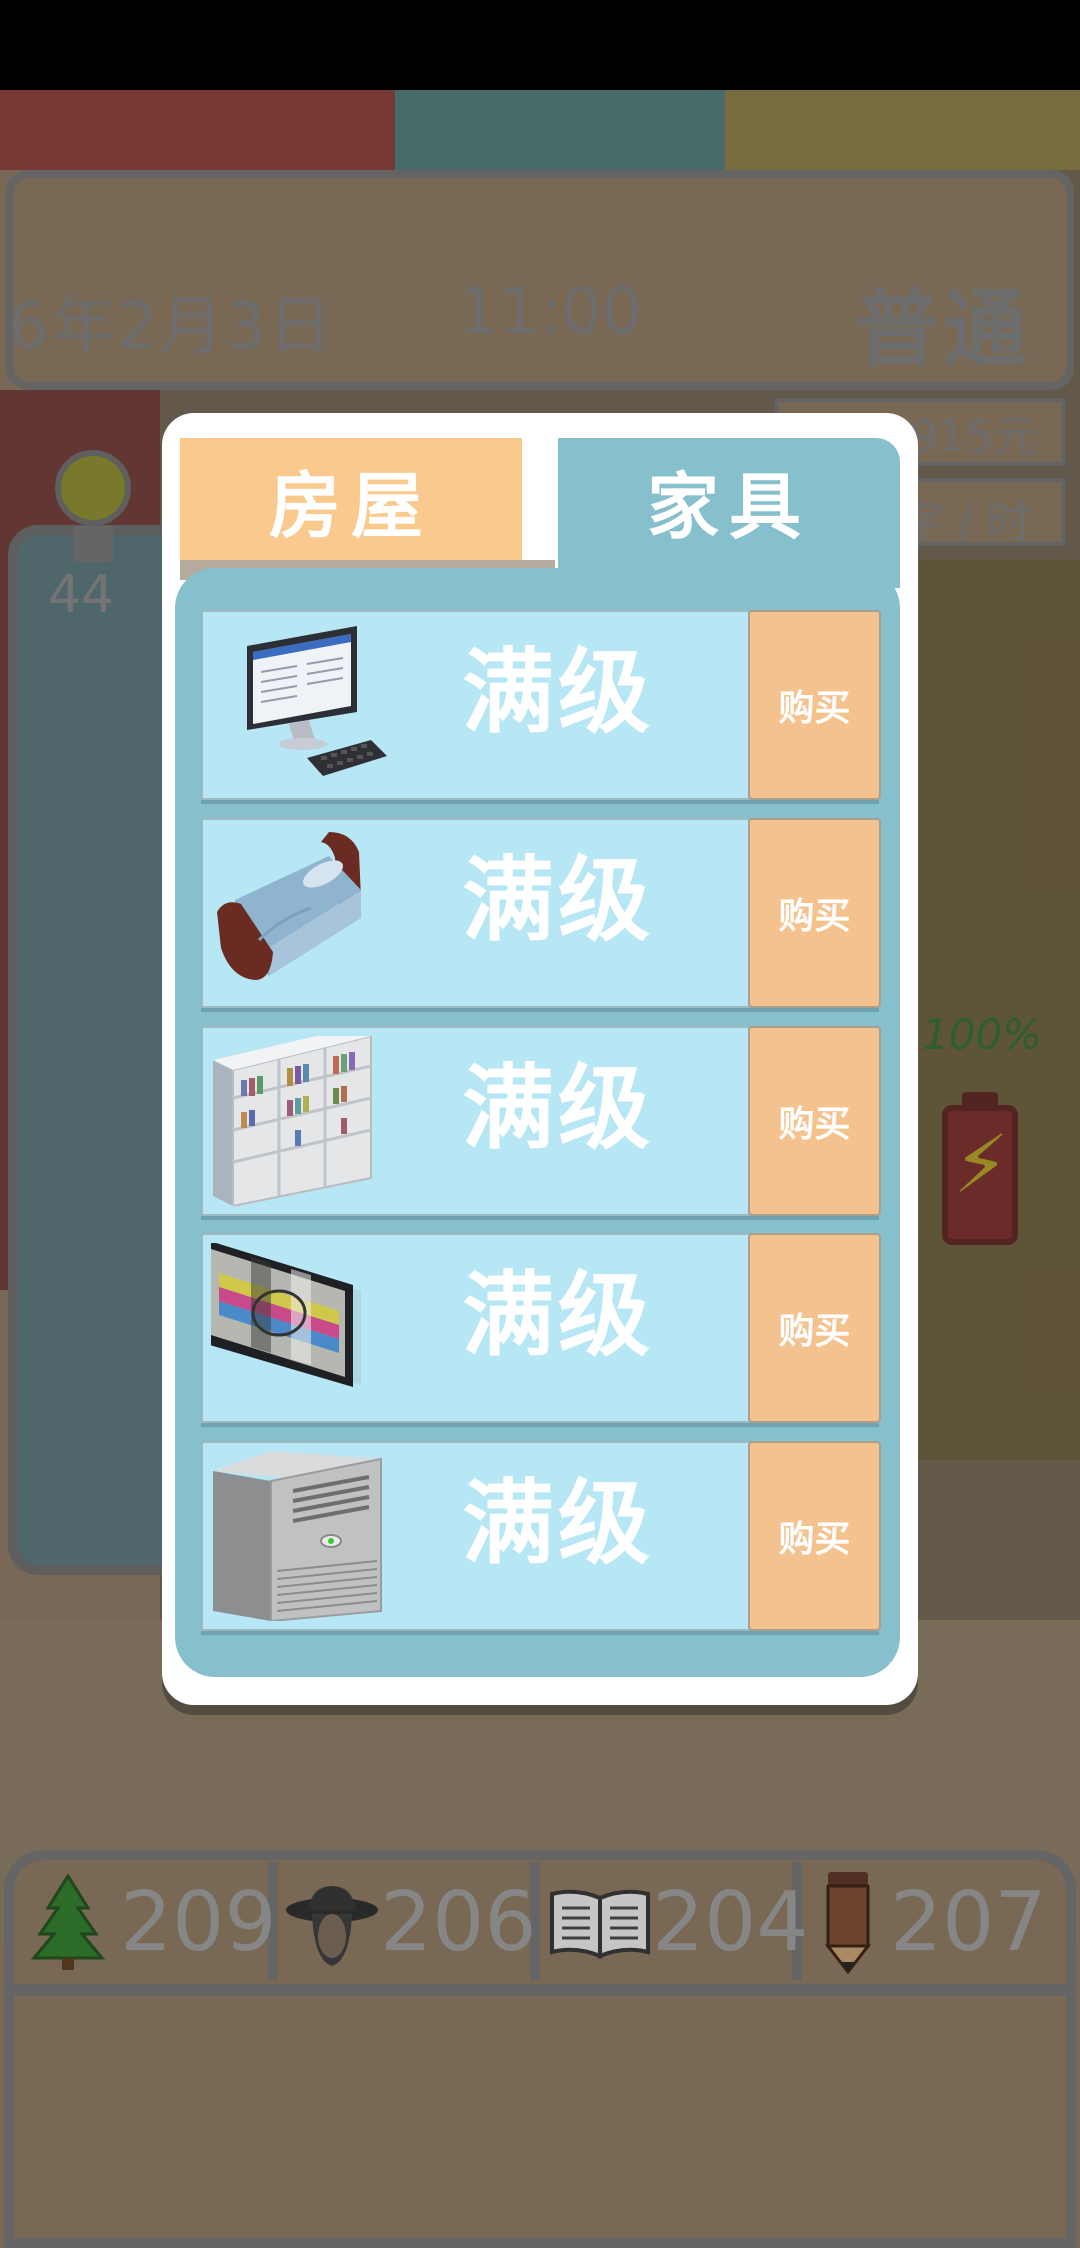 This screenshot has height=2248, width=1080. I want to click on furniture-item-air-conditioner: 满级 购买, so click(541, 1536).